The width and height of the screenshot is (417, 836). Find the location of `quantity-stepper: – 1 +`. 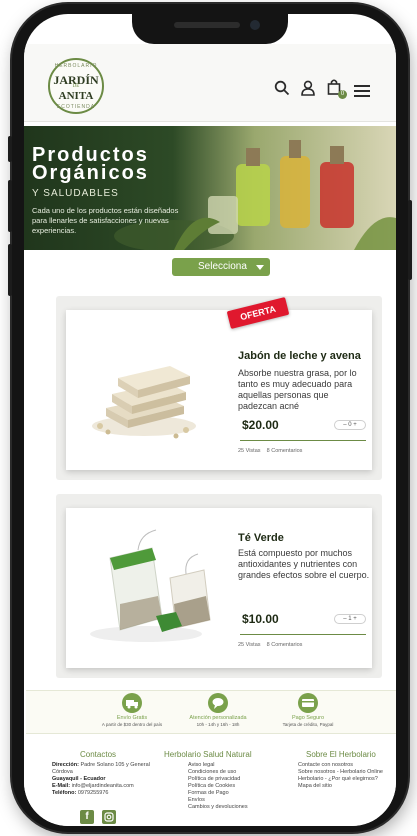

quantity-stepper: – 1 + is located at coordinates (350, 619).